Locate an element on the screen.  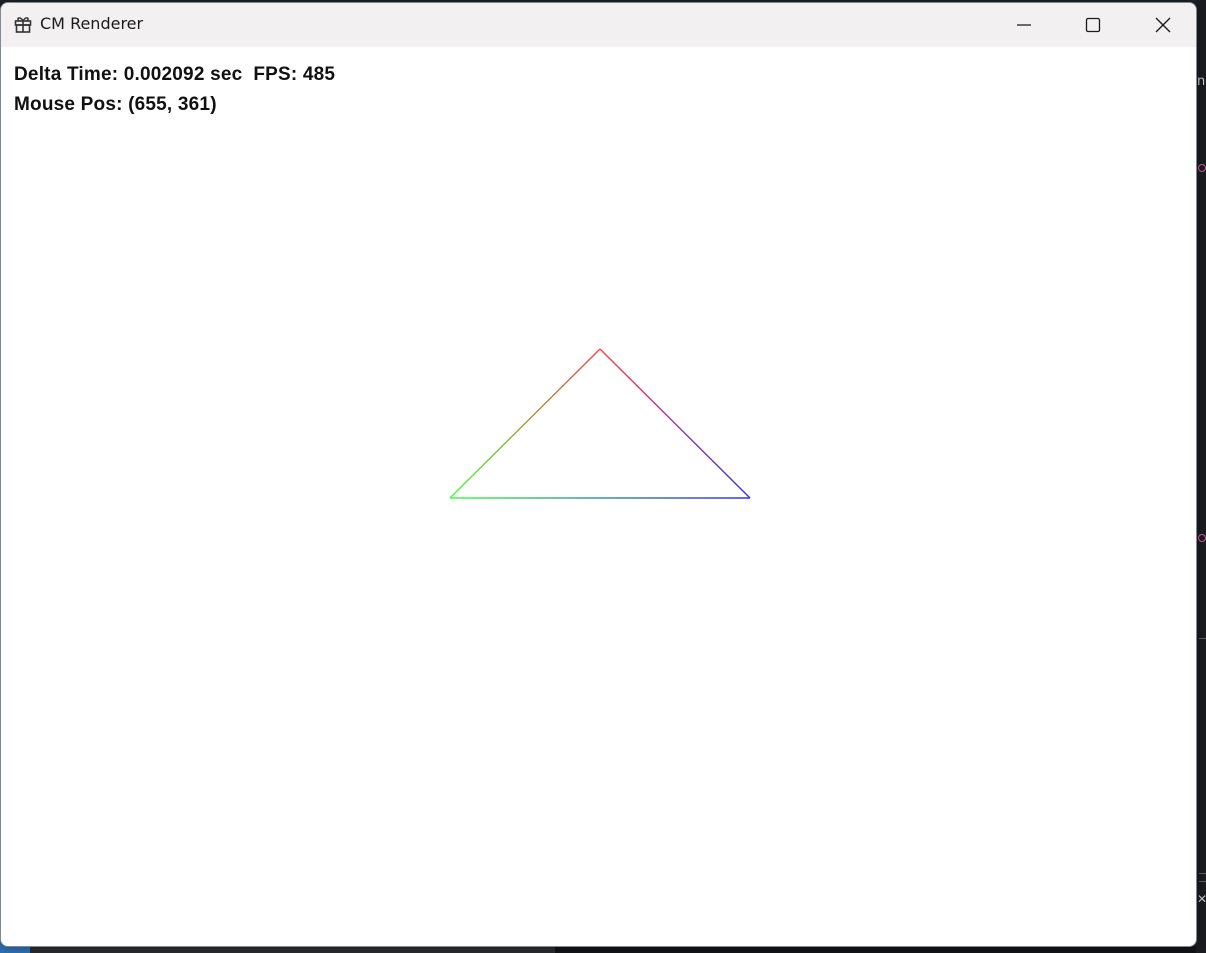
background-editor-strip is located at coordinates (1201, 476).